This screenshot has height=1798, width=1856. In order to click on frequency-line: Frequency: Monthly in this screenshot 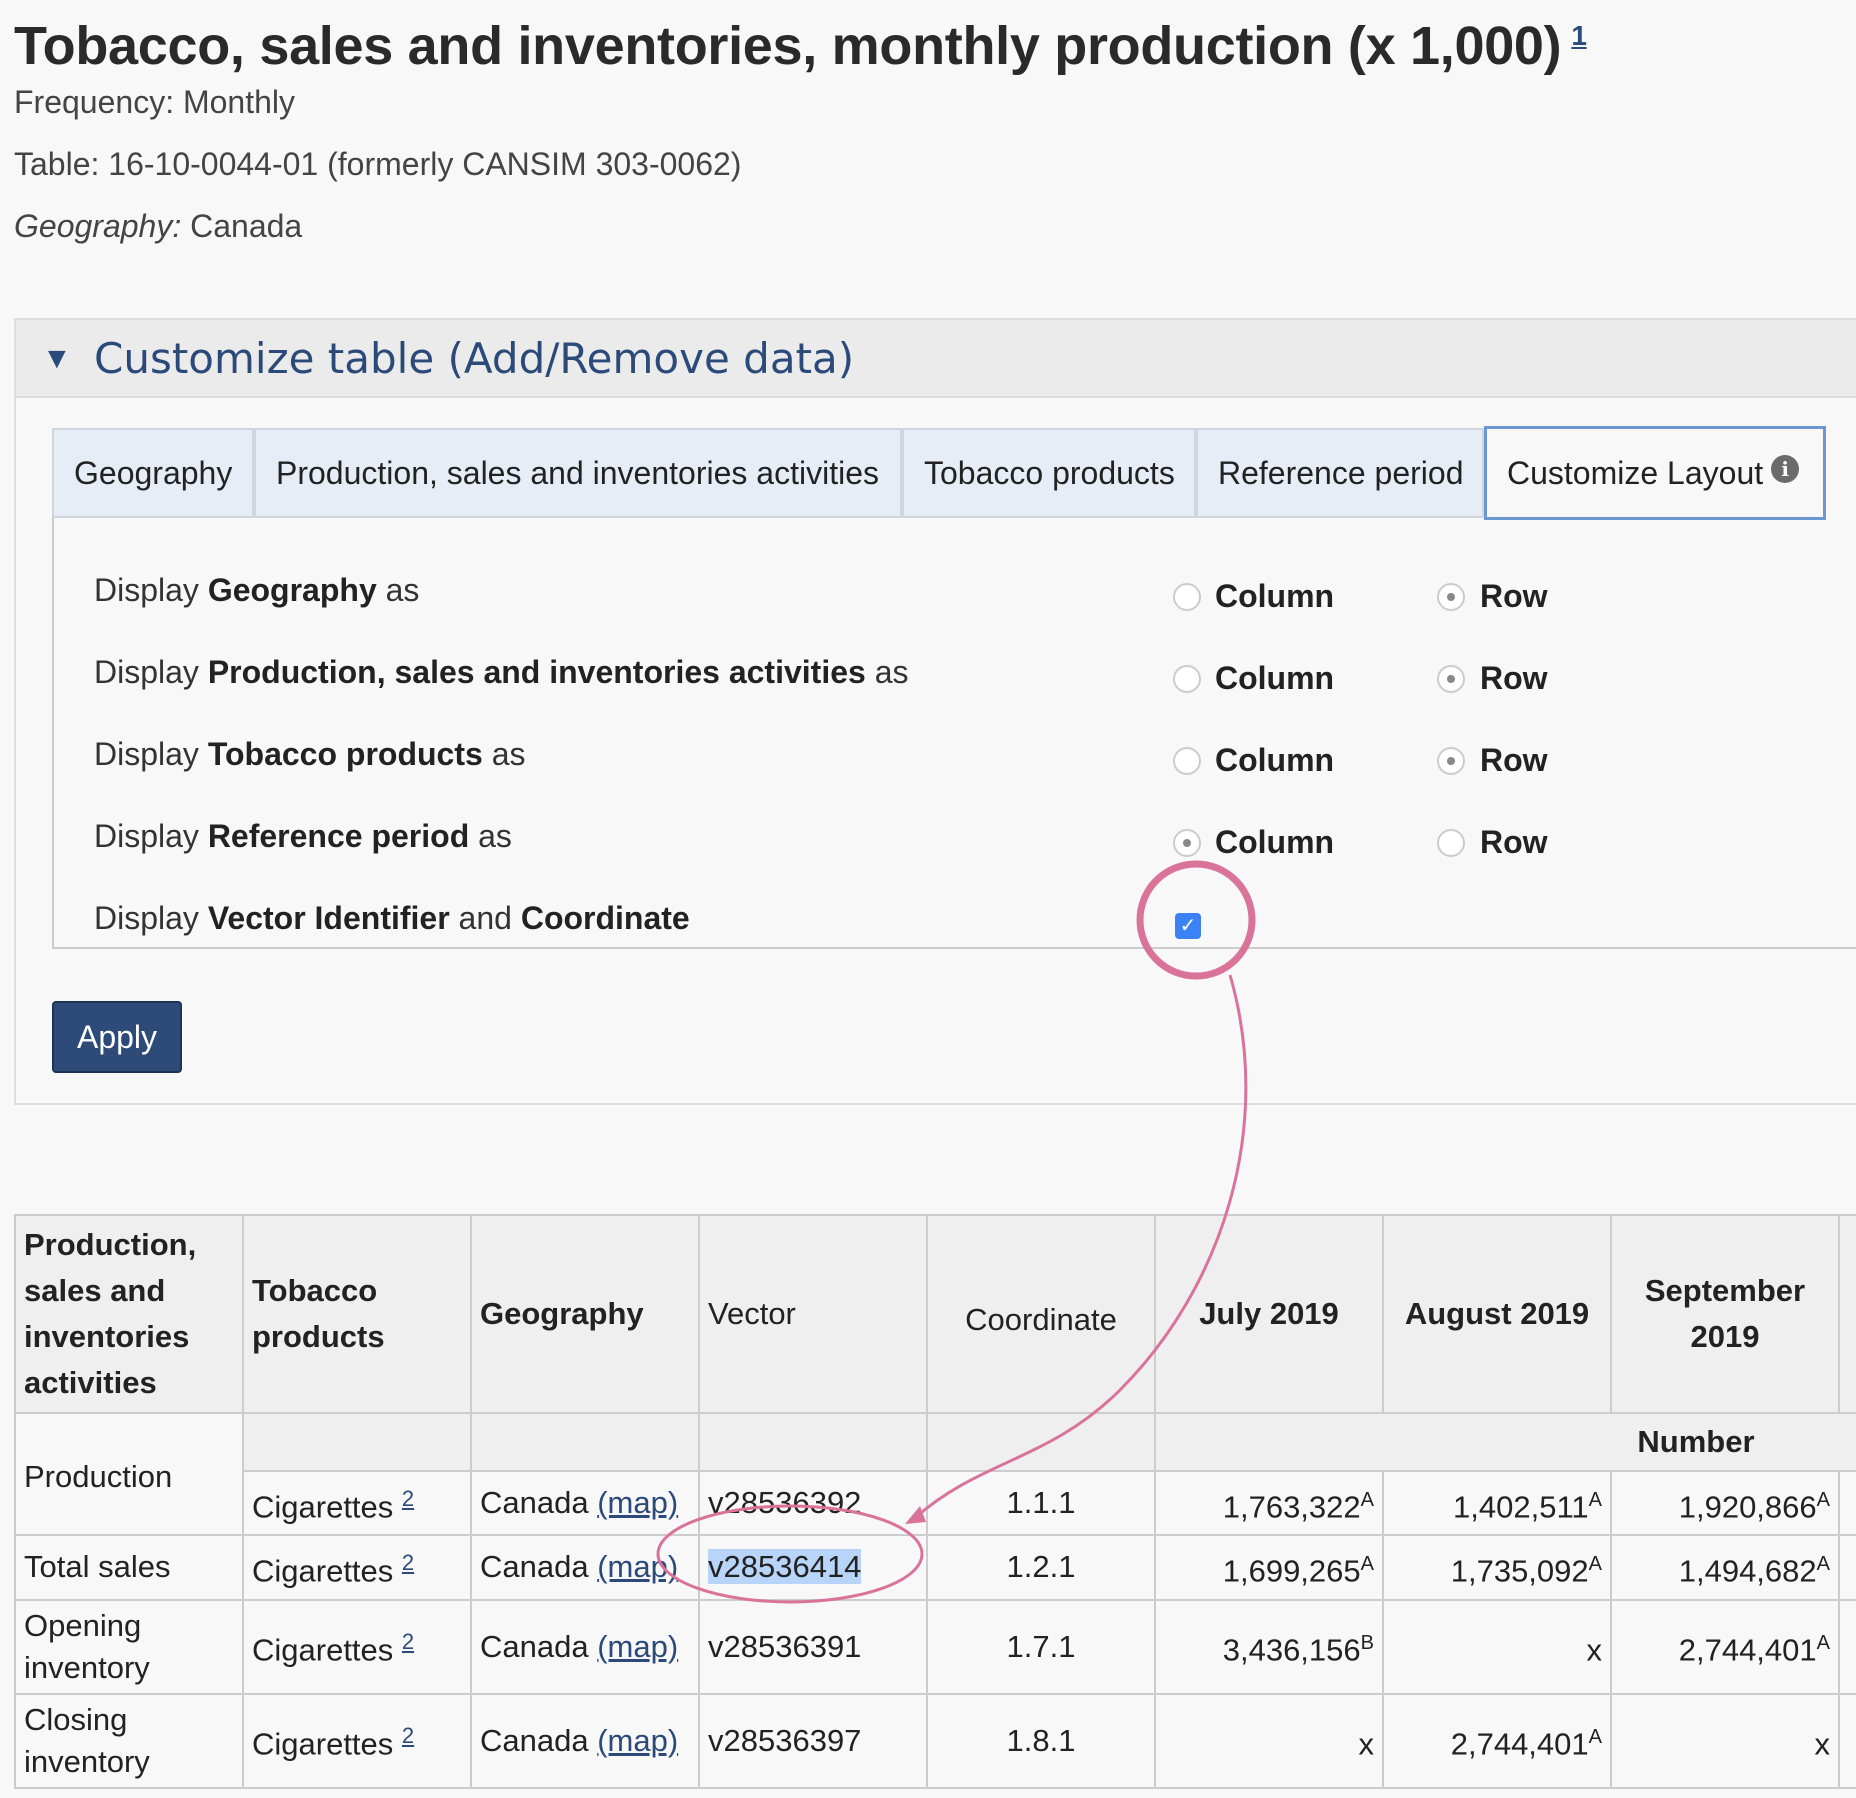, I will do `click(154, 102)`.